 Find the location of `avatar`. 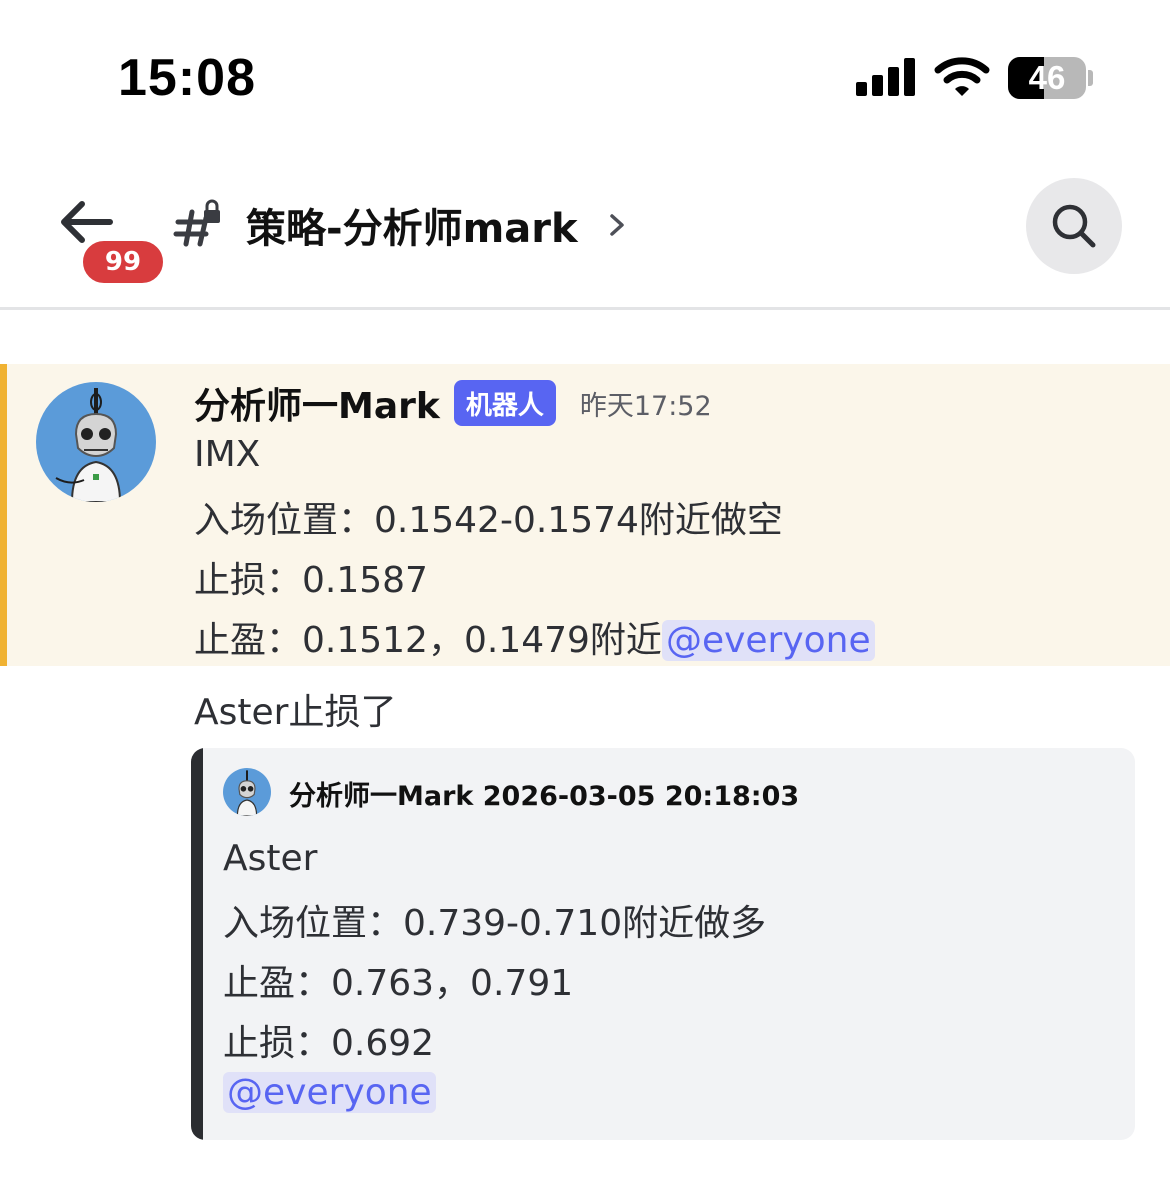

avatar is located at coordinates (96, 442).